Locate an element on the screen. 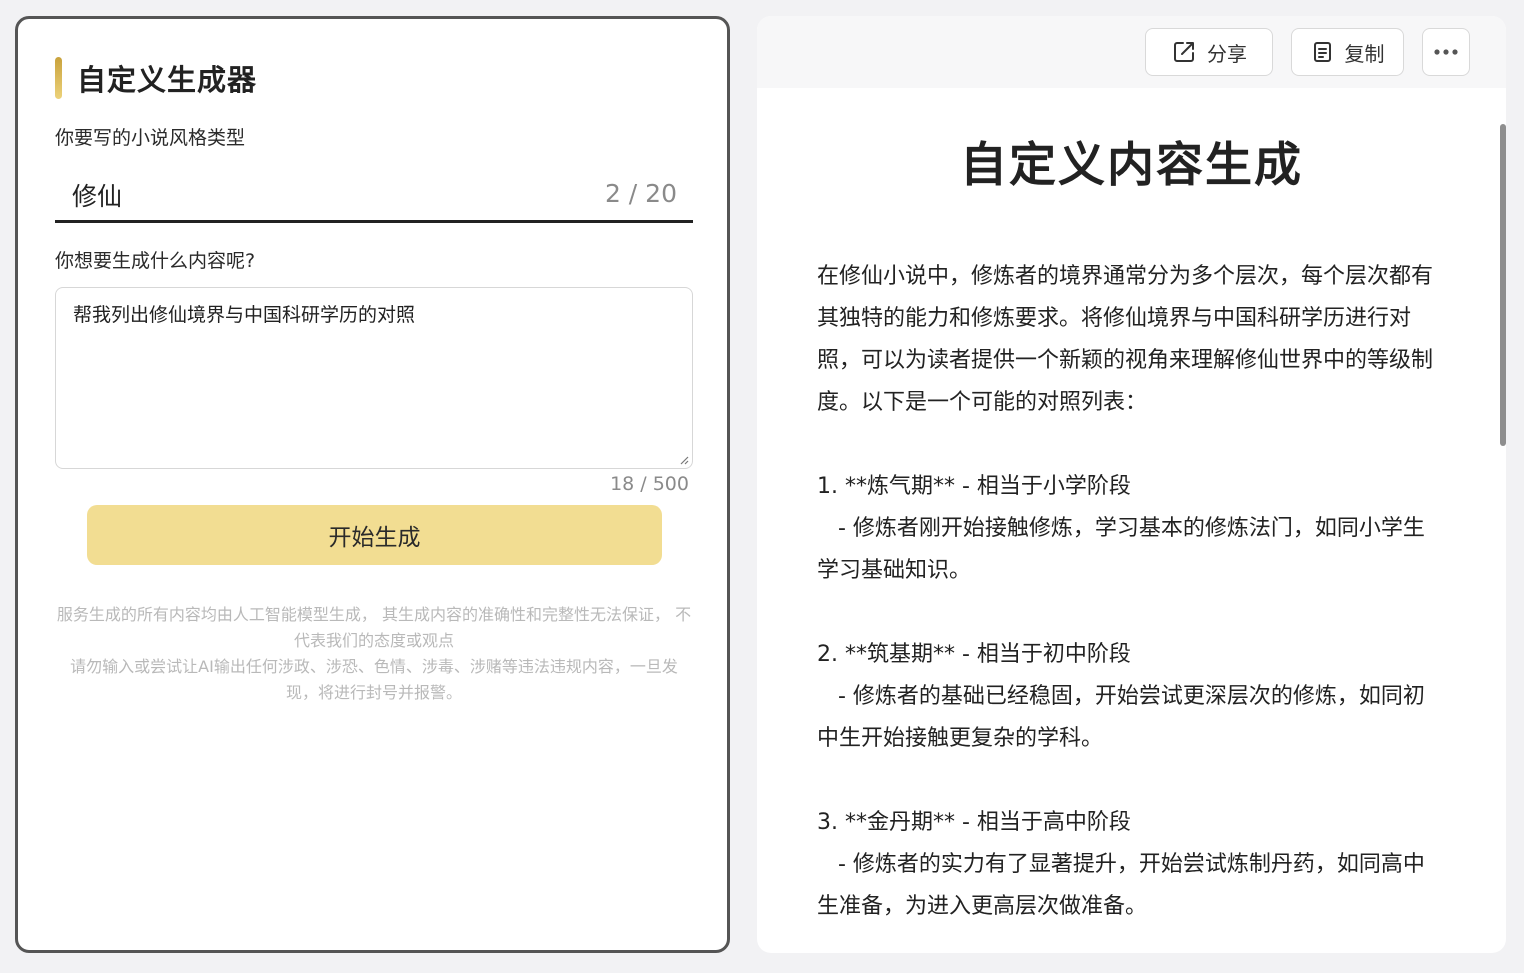 Image resolution: width=1524 pixels, height=973 pixels. copy-icon is located at coordinates (1322, 52).